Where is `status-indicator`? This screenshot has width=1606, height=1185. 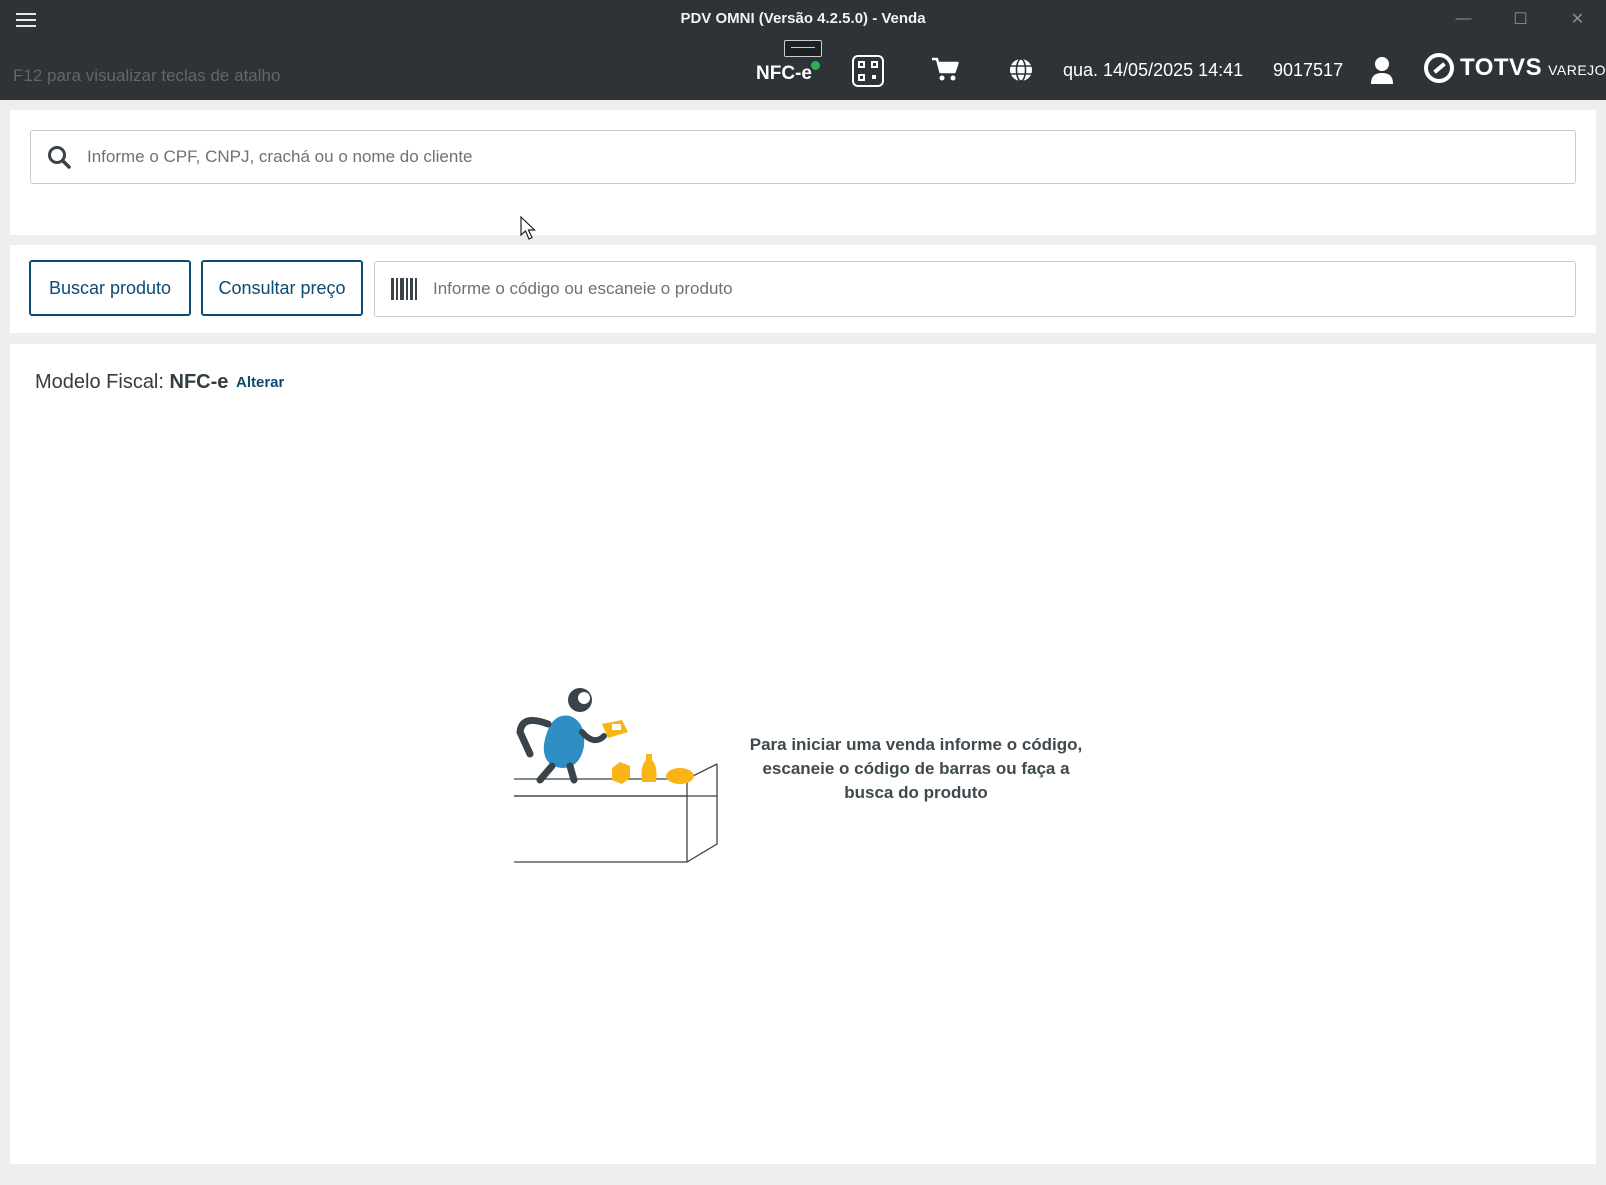
status-indicator is located at coordinates (815, 65).